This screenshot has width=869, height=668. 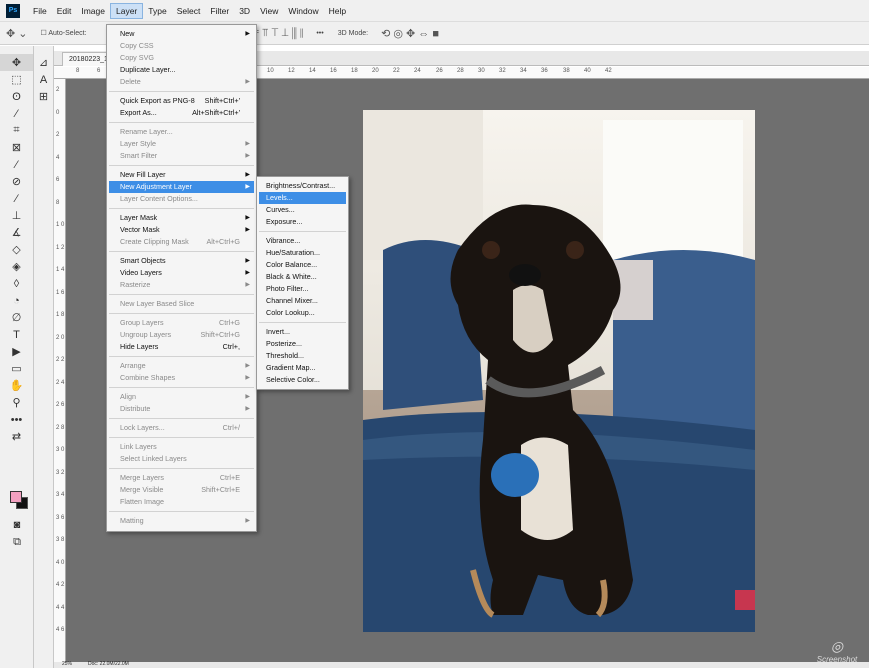 I want to click on menu-item-new-layer-based-slice: New Layer Based Slice, so click(x=181, y=304).